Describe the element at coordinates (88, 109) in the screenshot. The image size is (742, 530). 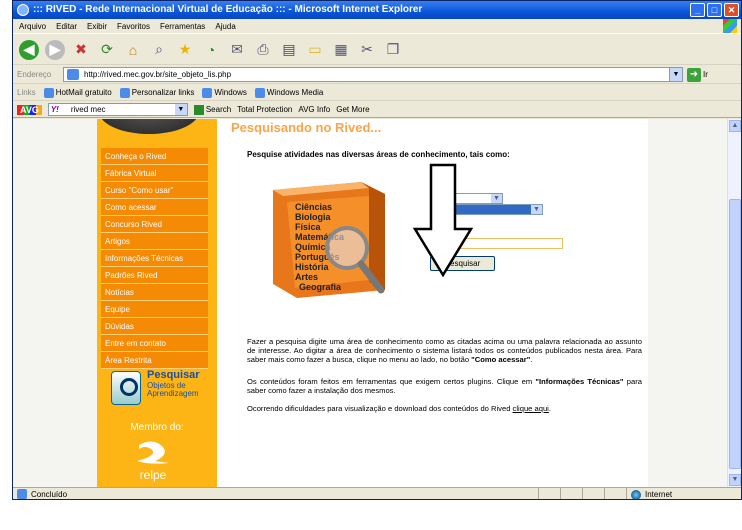
I see `search-input-value: rived mec` at that location.